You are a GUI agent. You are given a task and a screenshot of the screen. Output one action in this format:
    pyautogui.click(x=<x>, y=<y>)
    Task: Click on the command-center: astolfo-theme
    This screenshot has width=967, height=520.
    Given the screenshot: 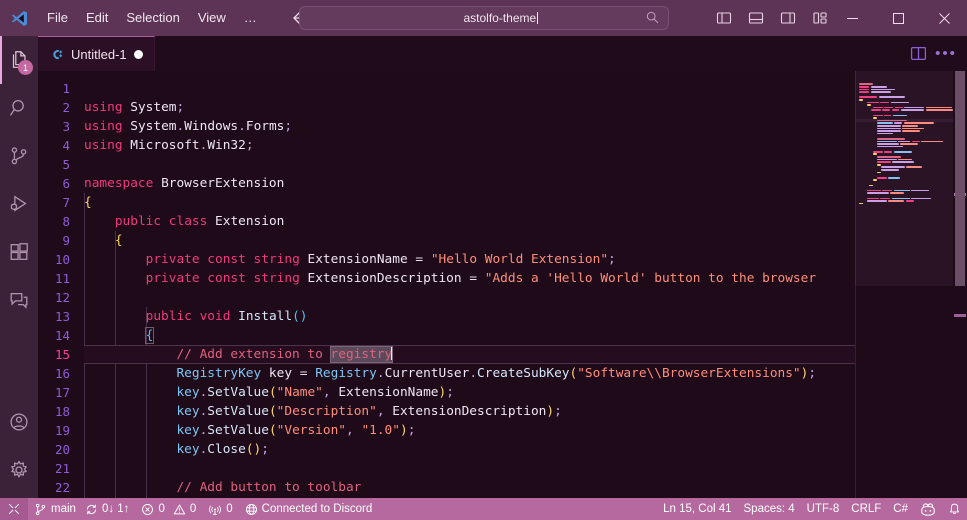 What is the action you would take?
    pyautogui.click(x=483, y=18)
    